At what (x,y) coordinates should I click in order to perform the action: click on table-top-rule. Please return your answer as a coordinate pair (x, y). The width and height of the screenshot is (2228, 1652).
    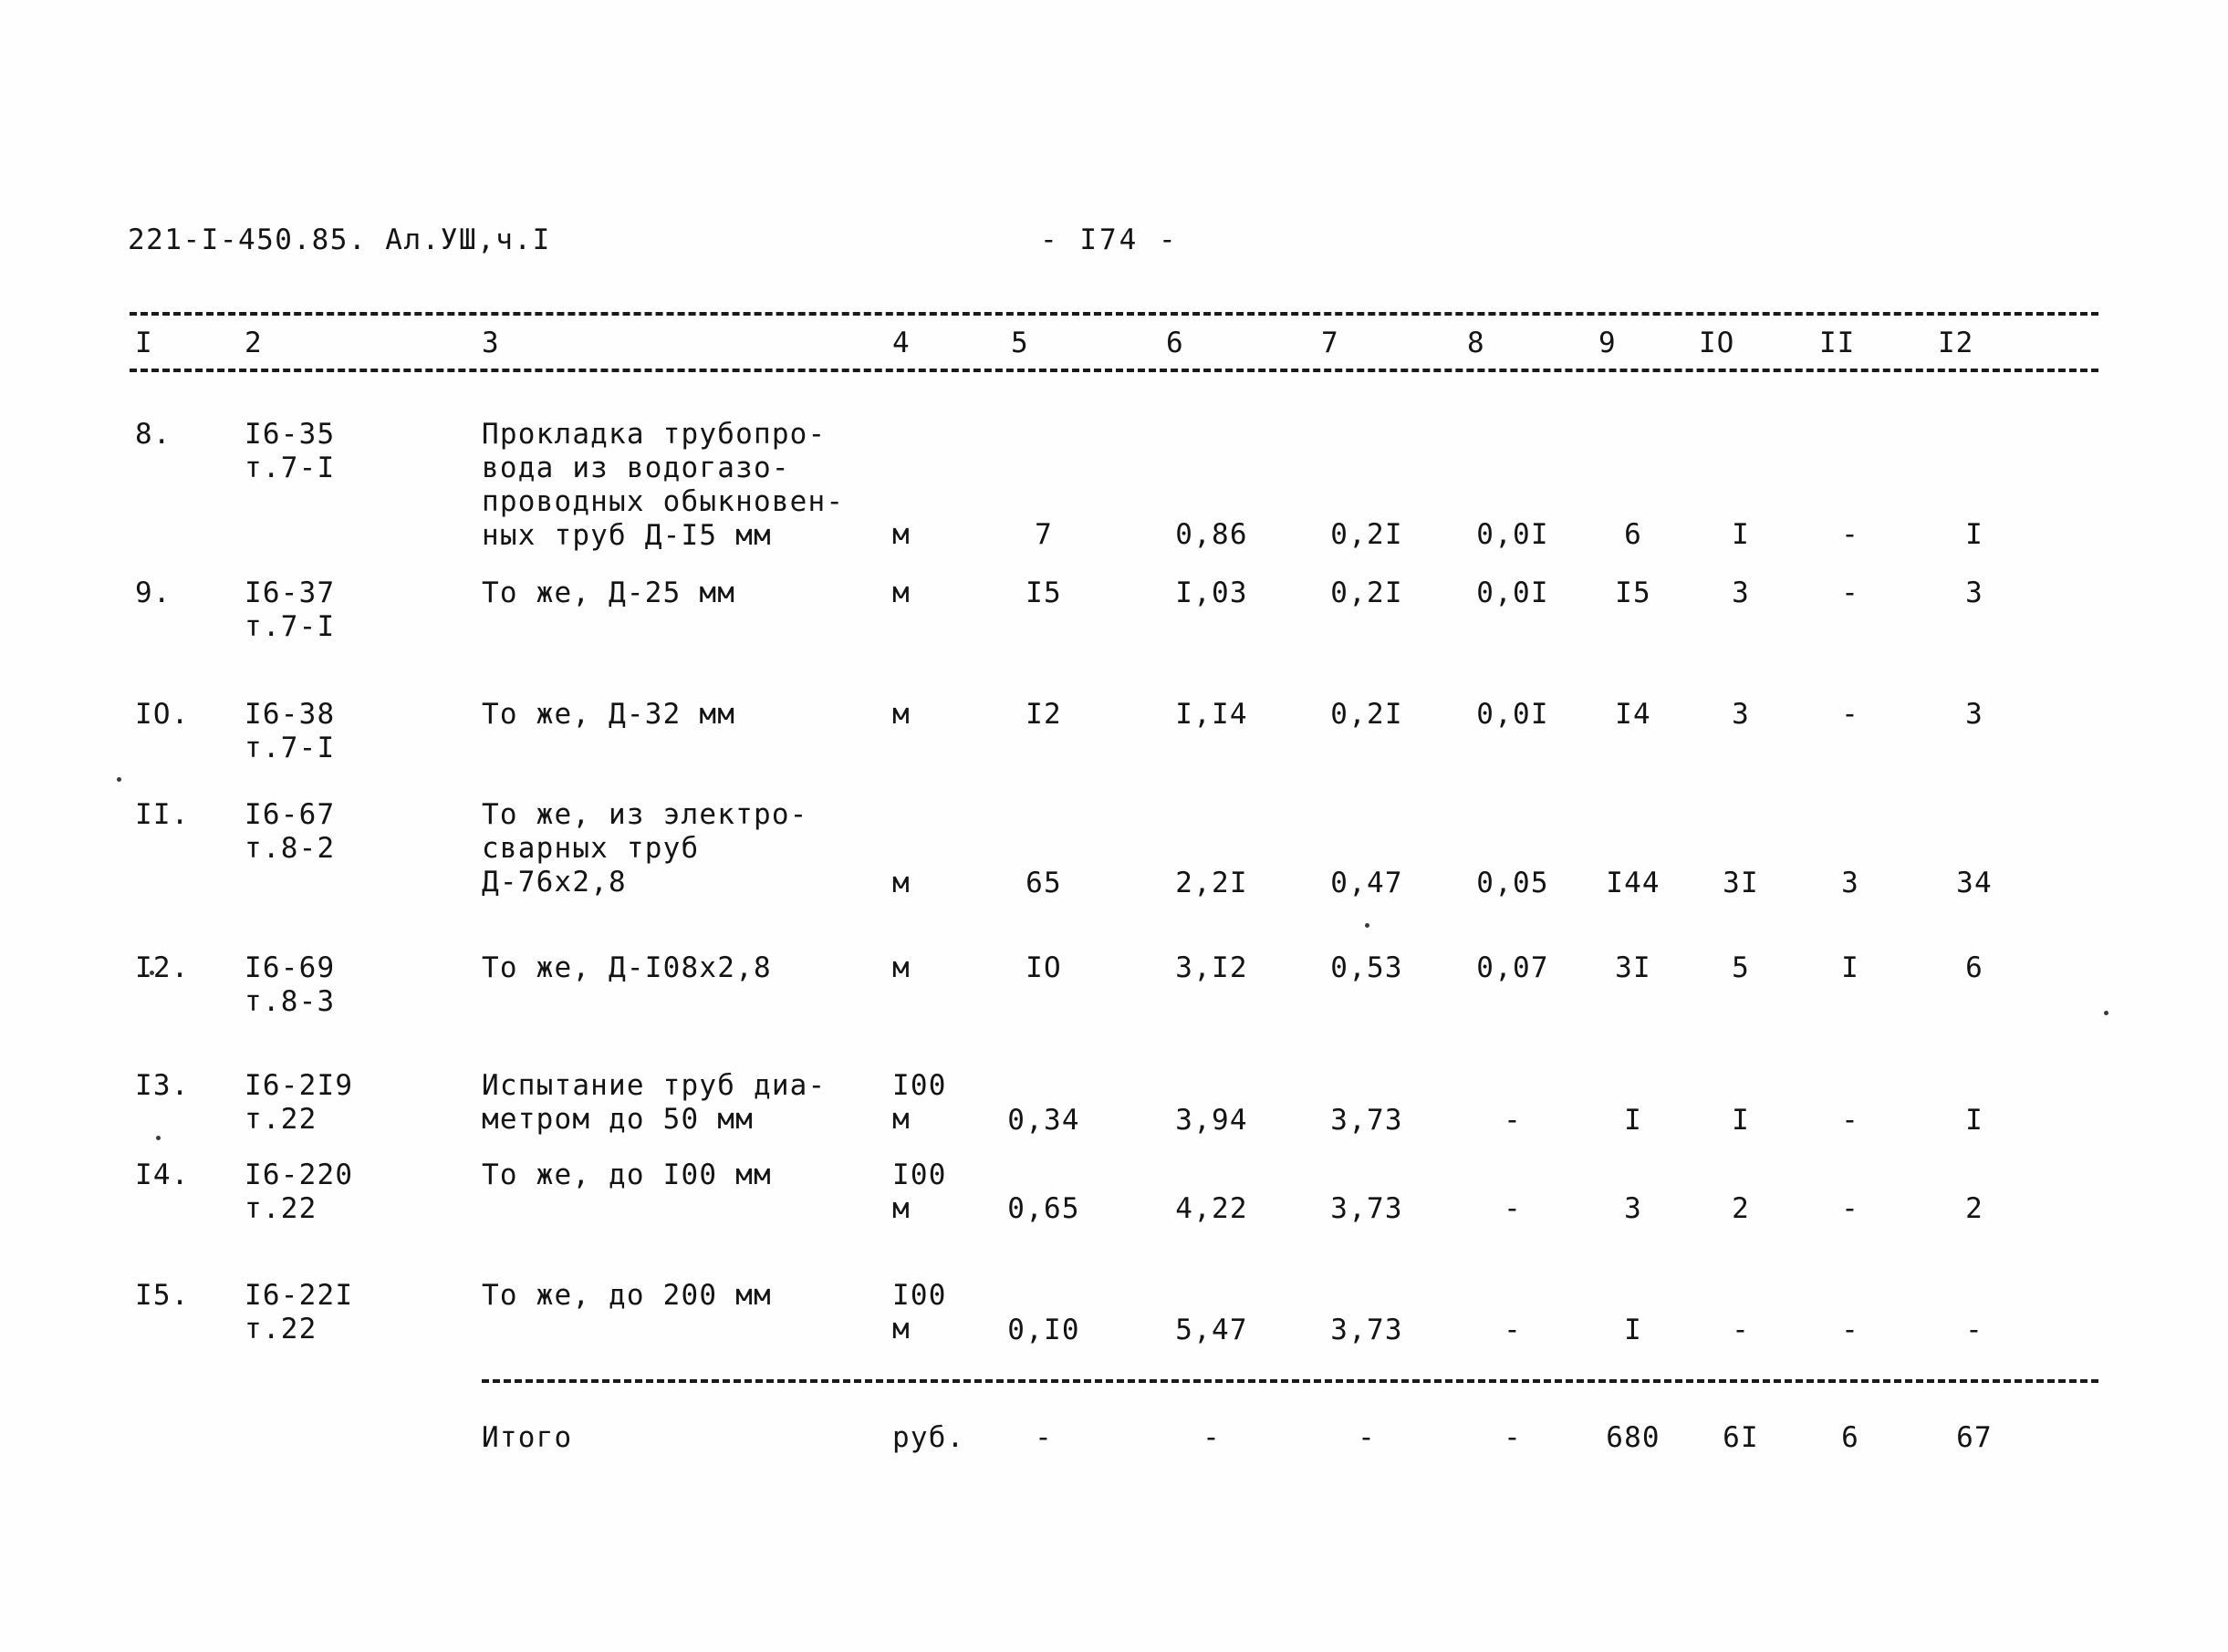
    Looking at the image, I should click on (1114, 314).